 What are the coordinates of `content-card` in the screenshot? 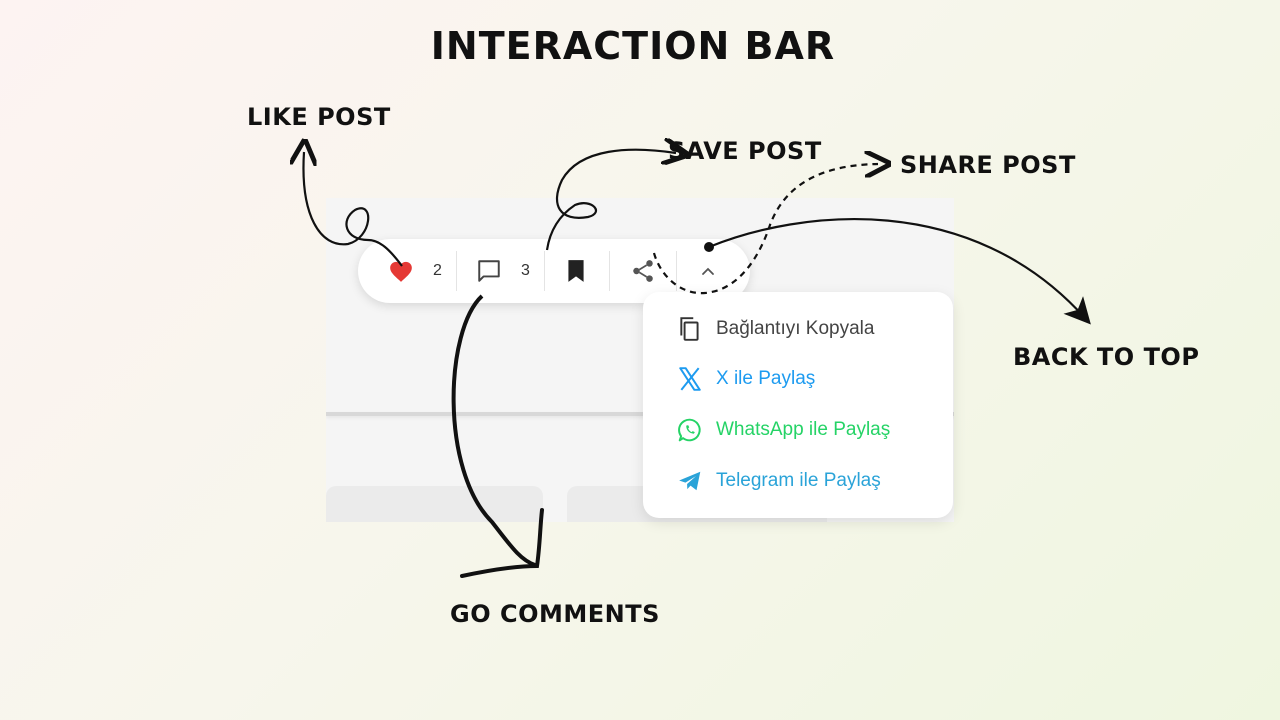 It's located at (434, 504).